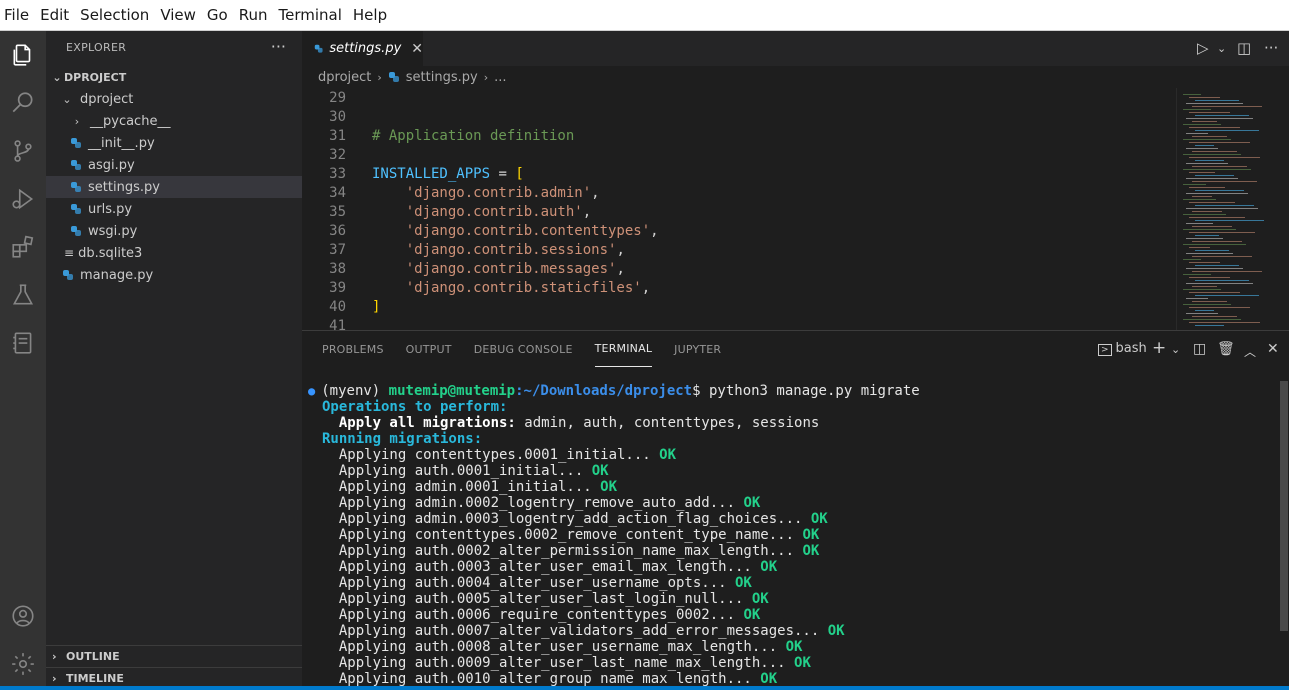 Image resolution: width=1289 pixels, height=690 pixels. What do you see at coordinates (1271, 48) in the screenshot?
I see `more-actions-icon: ···` at bounding box center [1271, 48].